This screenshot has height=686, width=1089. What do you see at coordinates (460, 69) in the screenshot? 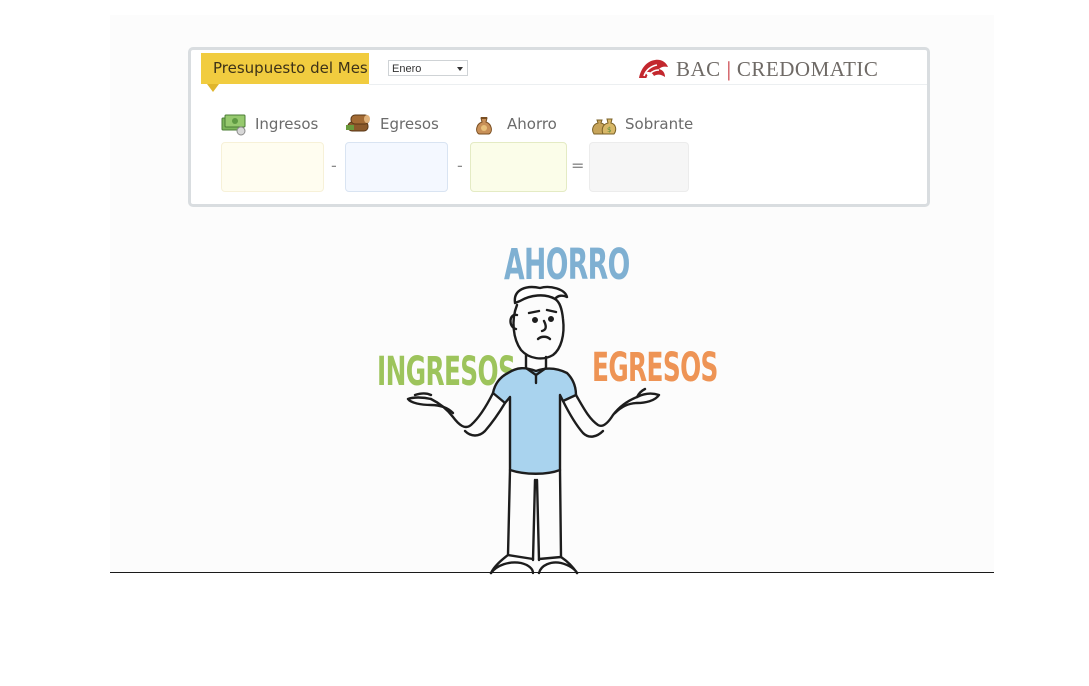
I see `chevron-down-icon` at bounding box center [460, 69].